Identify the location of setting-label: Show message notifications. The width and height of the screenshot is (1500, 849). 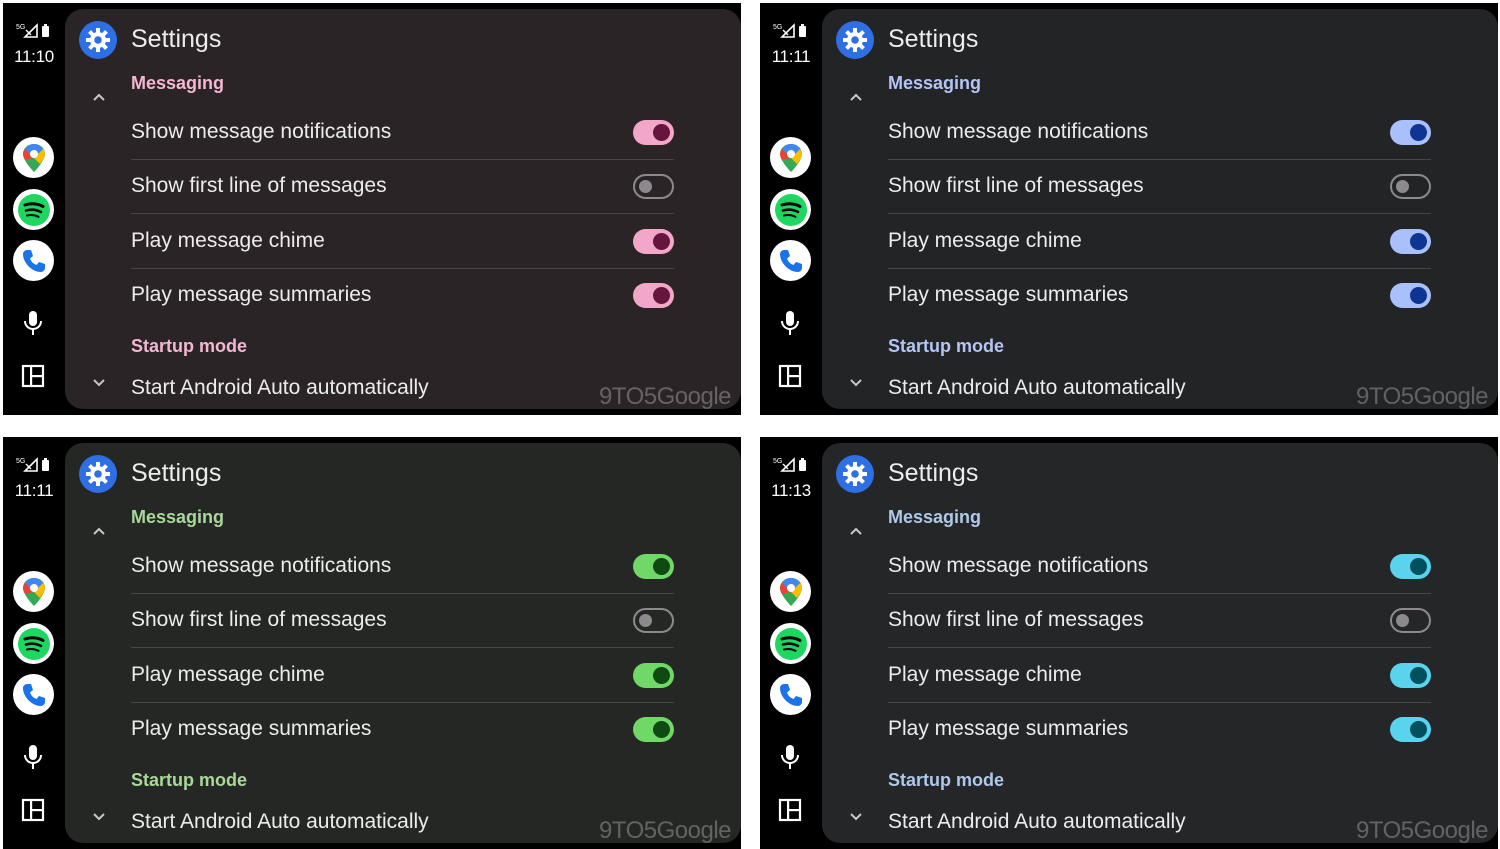
(261, 131).